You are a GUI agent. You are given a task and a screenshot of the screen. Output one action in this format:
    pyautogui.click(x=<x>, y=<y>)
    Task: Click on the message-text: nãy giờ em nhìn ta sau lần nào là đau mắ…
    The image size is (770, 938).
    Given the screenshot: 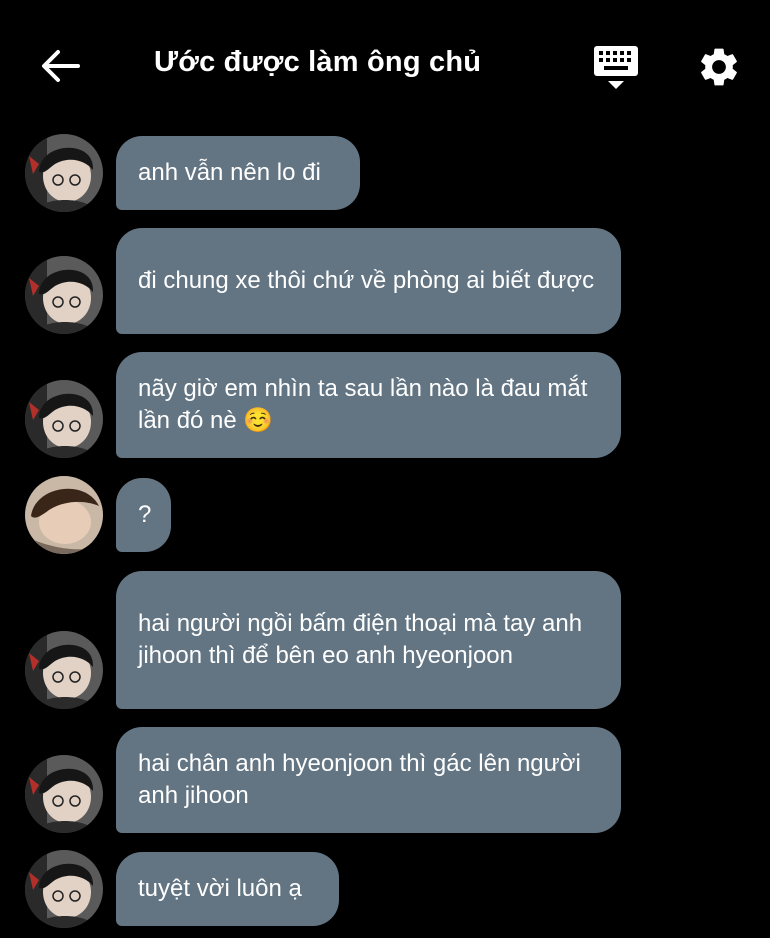 What is the action you would take?
    pyautogui.click(x=363, y=404)
    